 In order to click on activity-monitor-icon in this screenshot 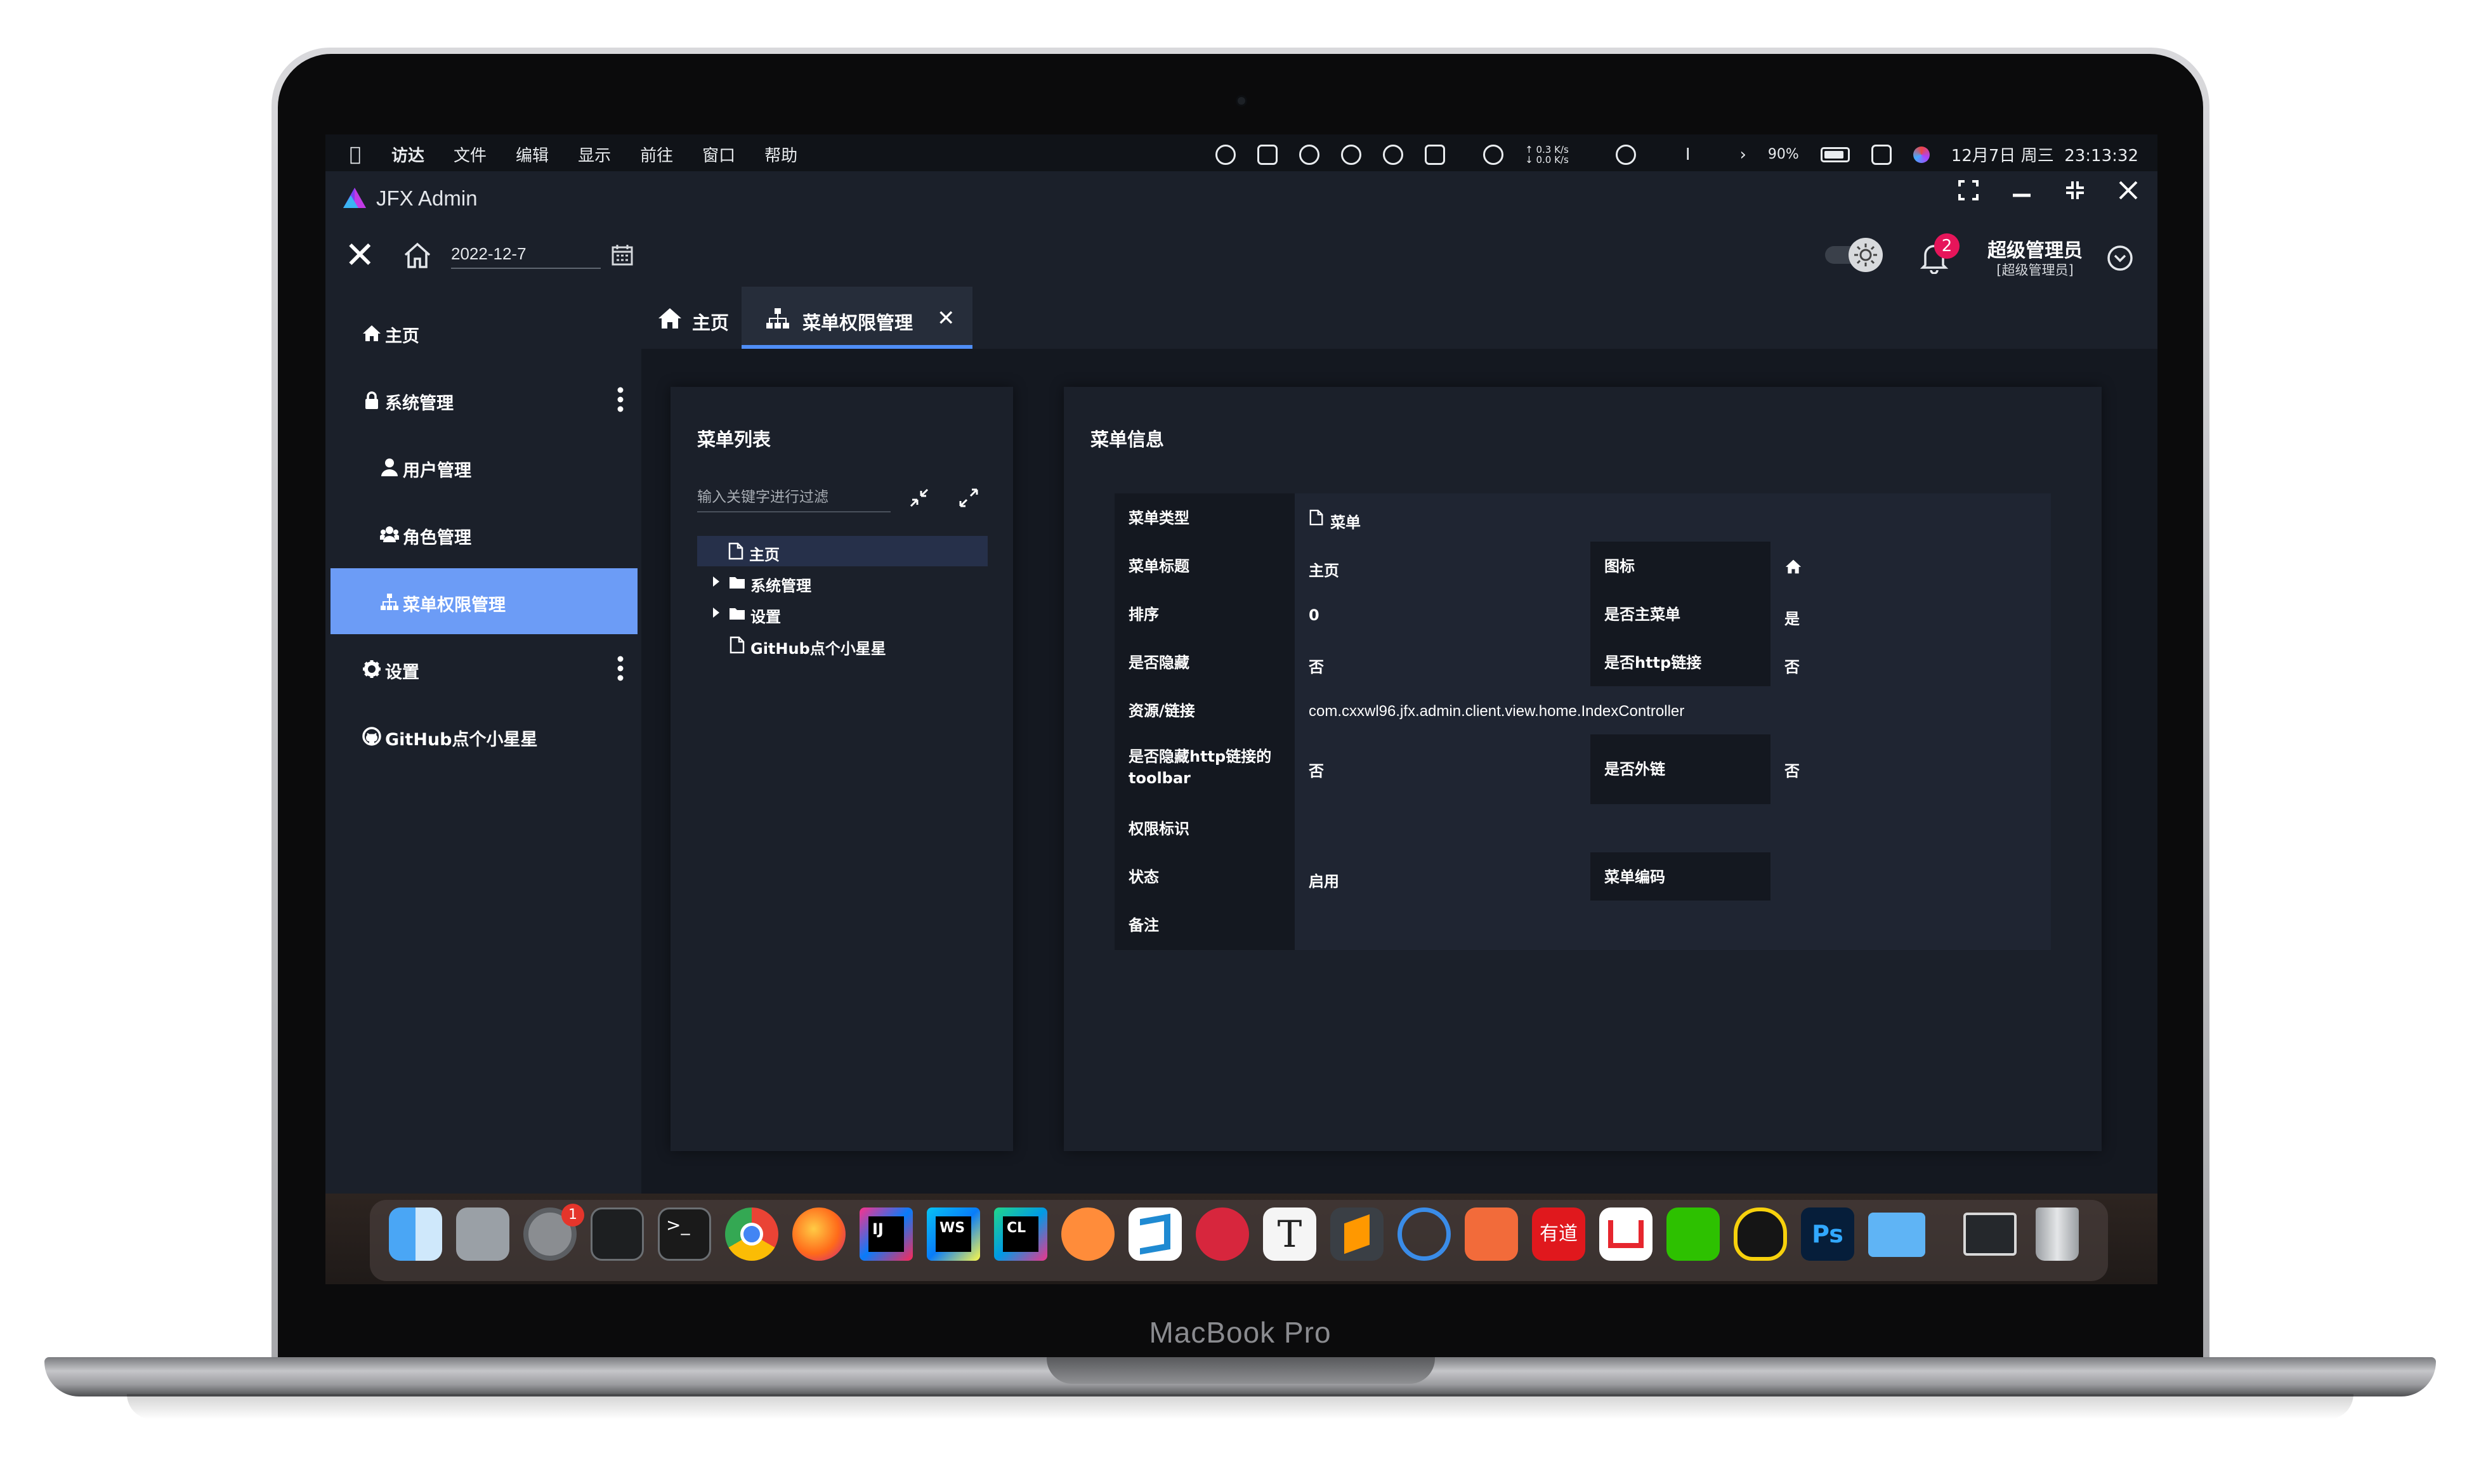, I will do `click(617, 1234)`.